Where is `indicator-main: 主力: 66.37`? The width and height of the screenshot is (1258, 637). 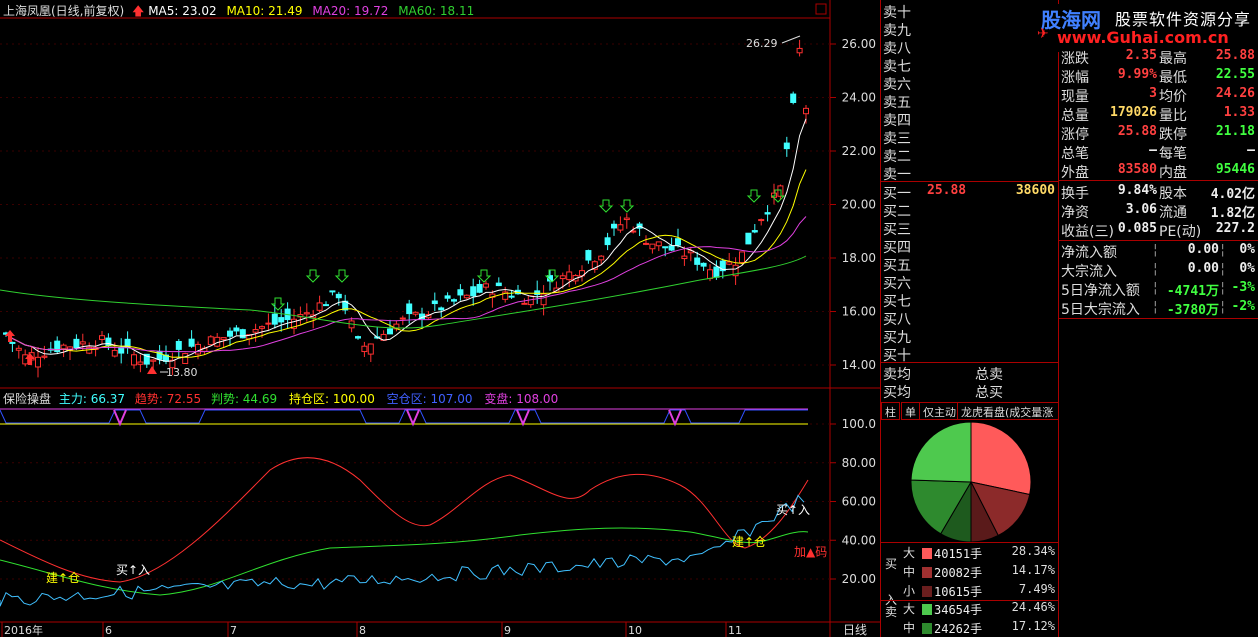 indicator-main: 主力: 66.37 is located at coordinates (92, 399).